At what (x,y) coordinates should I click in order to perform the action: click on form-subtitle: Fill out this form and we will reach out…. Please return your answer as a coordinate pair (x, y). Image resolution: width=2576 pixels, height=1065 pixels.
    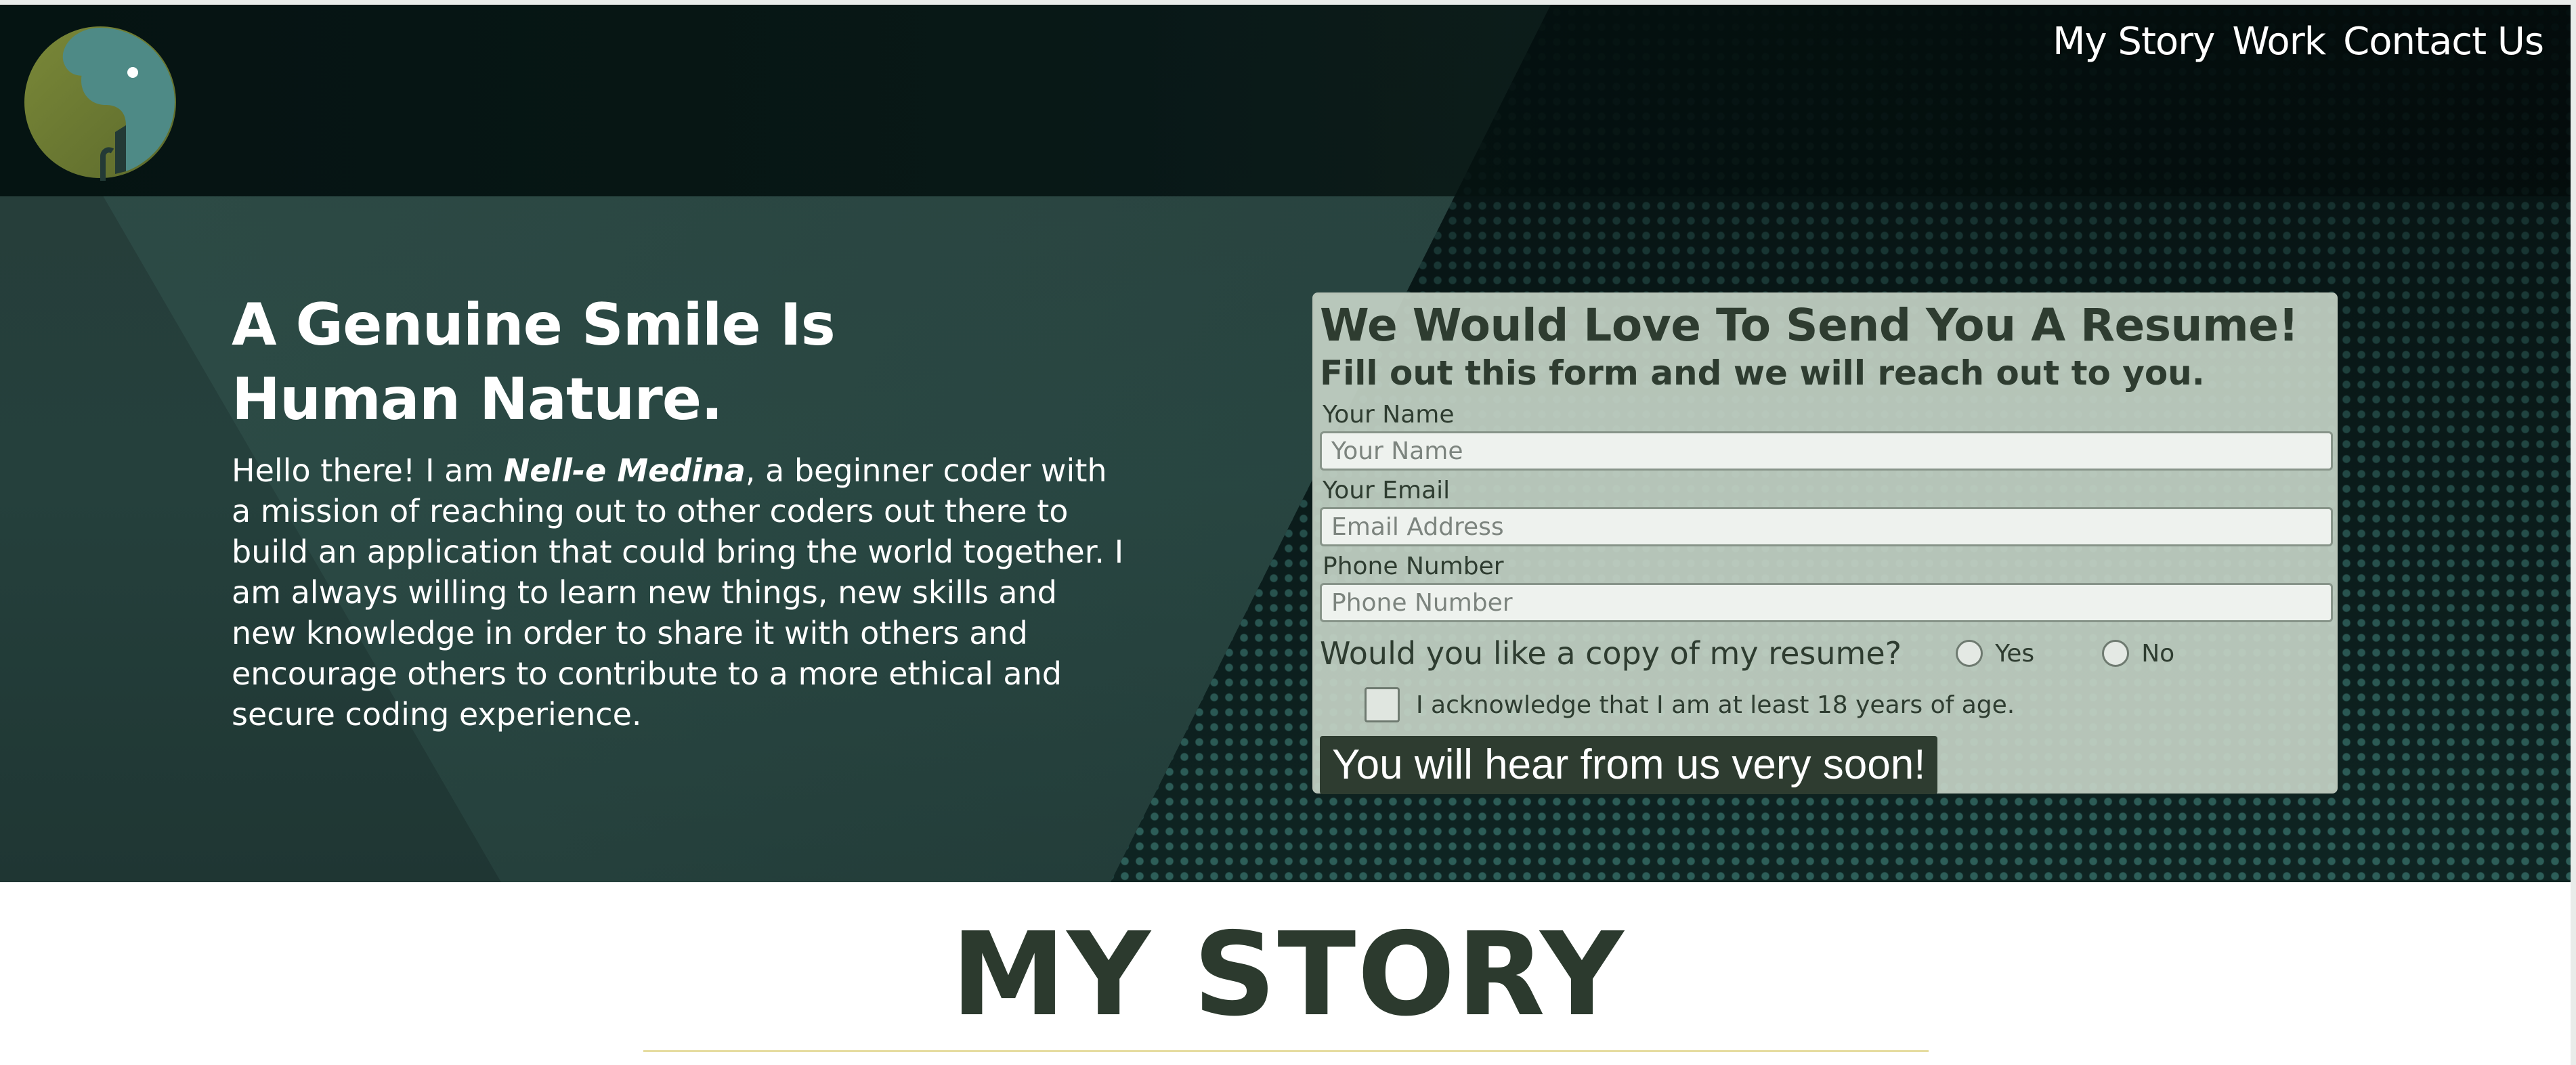
    Looking at the image, I should click on (1762, 373).